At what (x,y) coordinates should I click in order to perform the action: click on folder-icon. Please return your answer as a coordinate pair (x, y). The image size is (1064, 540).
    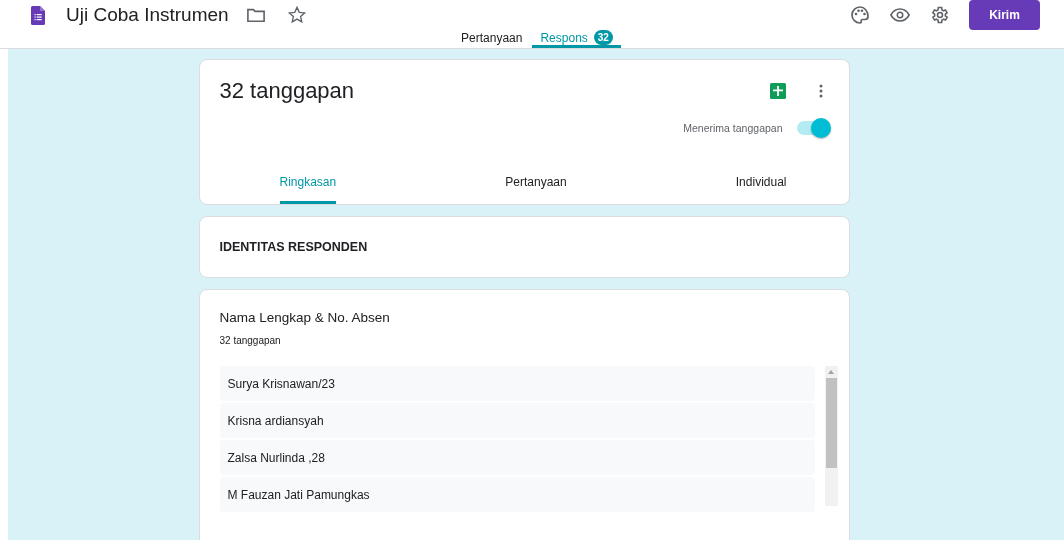
    Looking at the image, I should click on (255, 15).